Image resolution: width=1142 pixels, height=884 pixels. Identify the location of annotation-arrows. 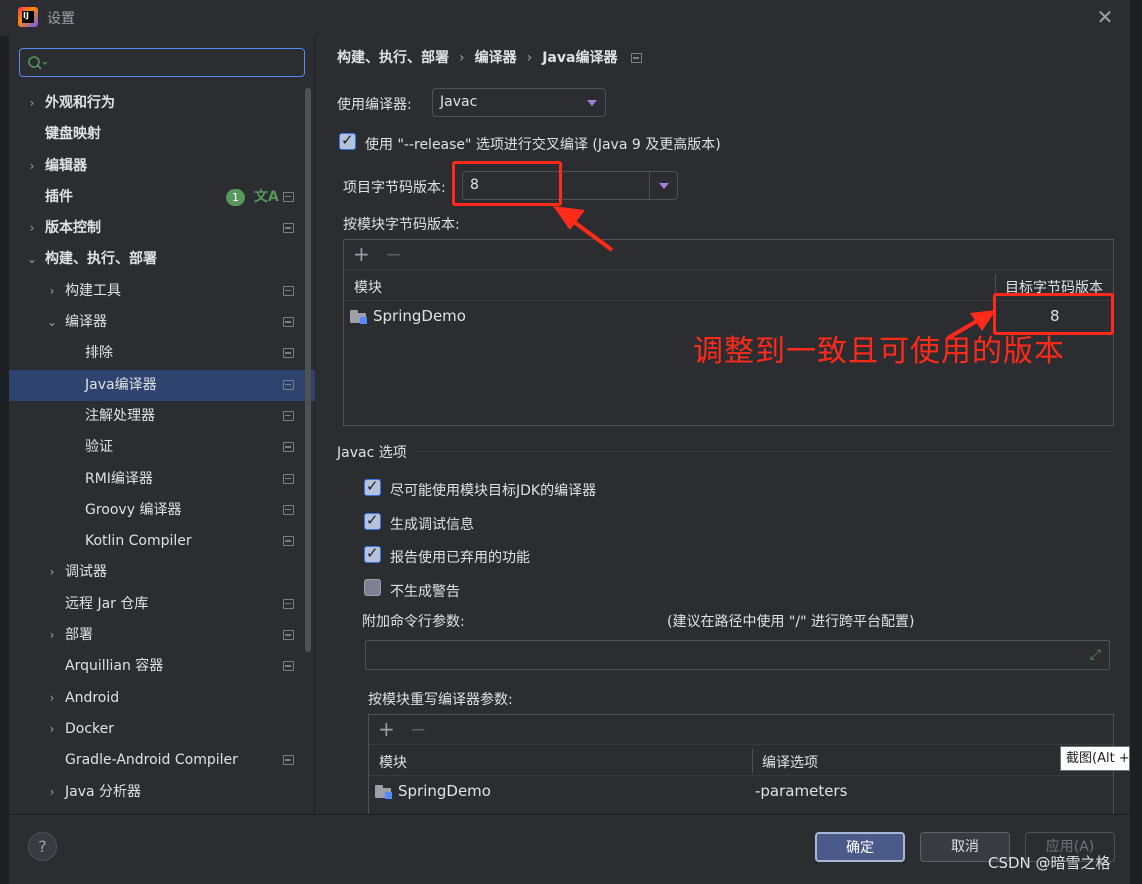
(774, 273).